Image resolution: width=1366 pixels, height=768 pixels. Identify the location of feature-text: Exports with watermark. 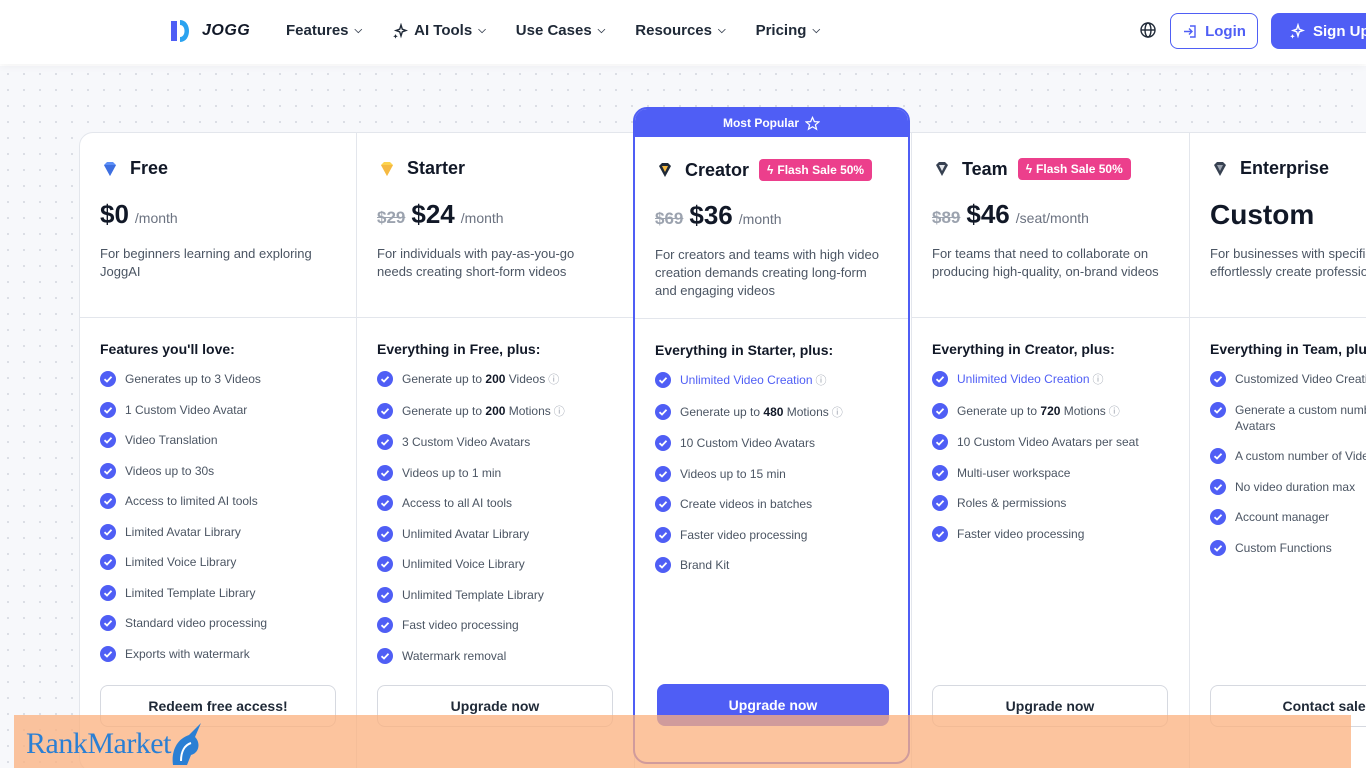
(187, 653).